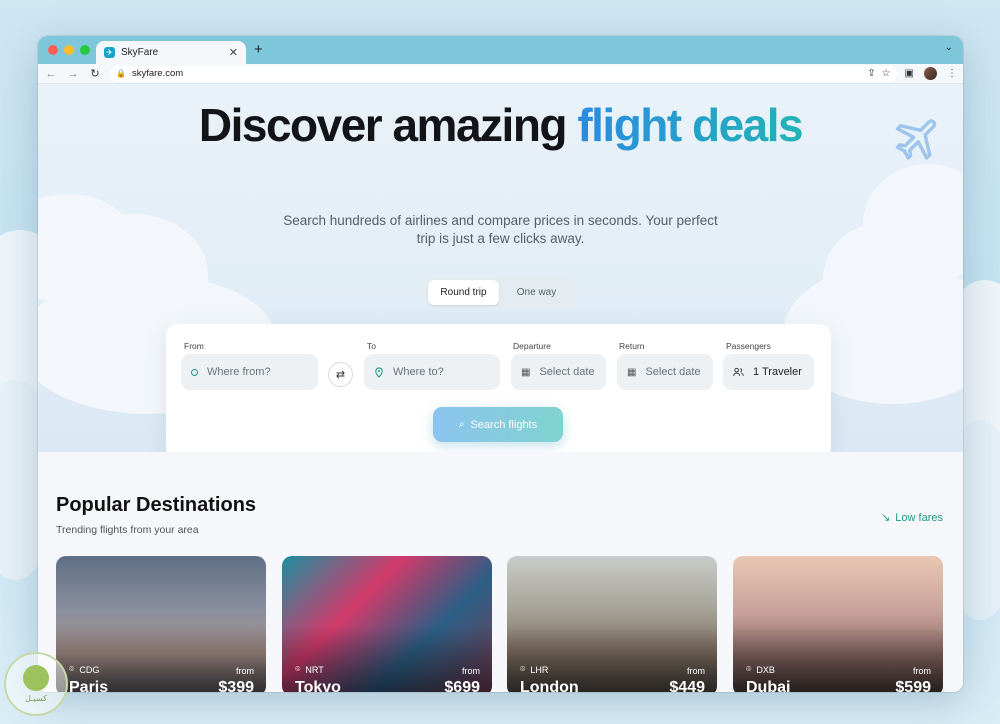 The image size is (1000, 724). I want to click on airport-code: ⌾ DXB, so click(760, 669).